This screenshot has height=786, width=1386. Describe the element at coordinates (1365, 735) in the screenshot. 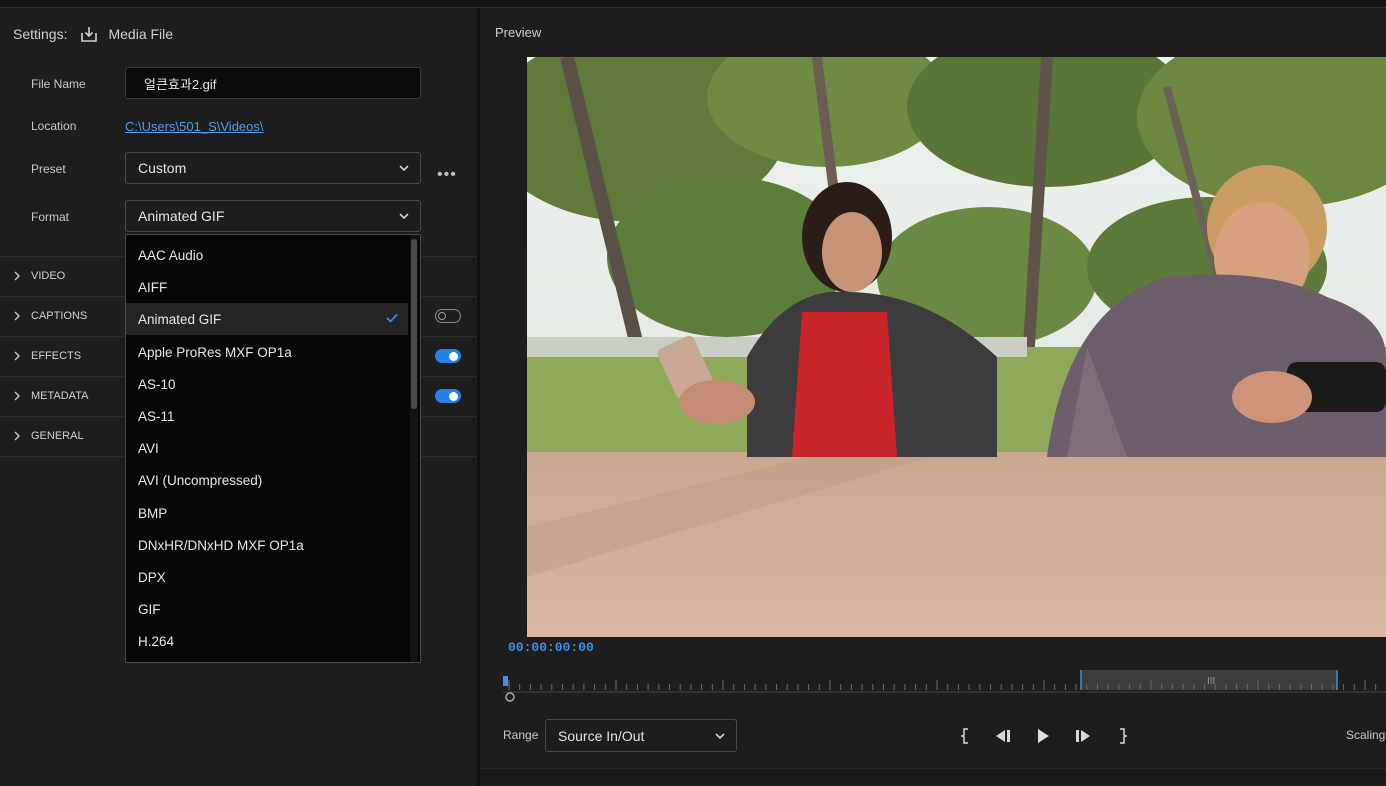

I see `scaling-label: Scaling` at that location.